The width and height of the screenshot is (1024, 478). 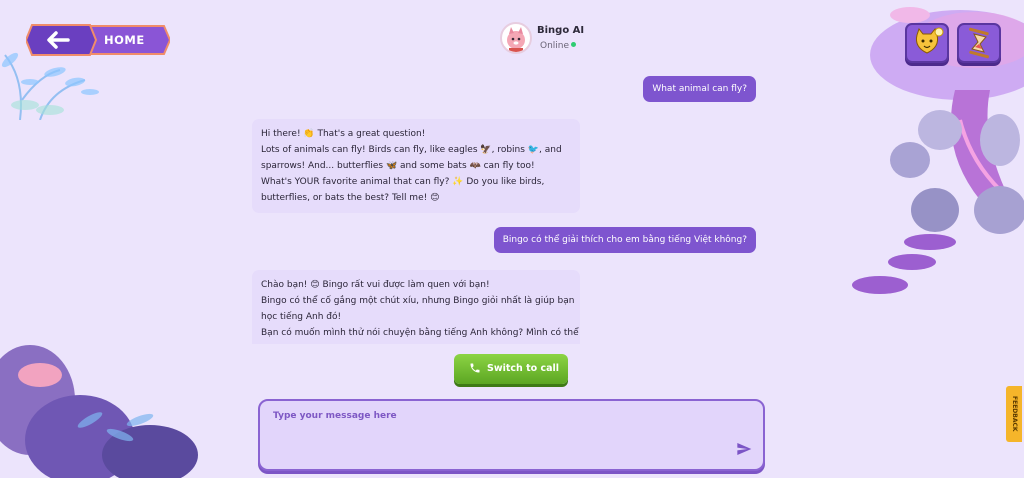 I want to click on feedback-tab: FEEDBACK, so click(x=1014, y=414).